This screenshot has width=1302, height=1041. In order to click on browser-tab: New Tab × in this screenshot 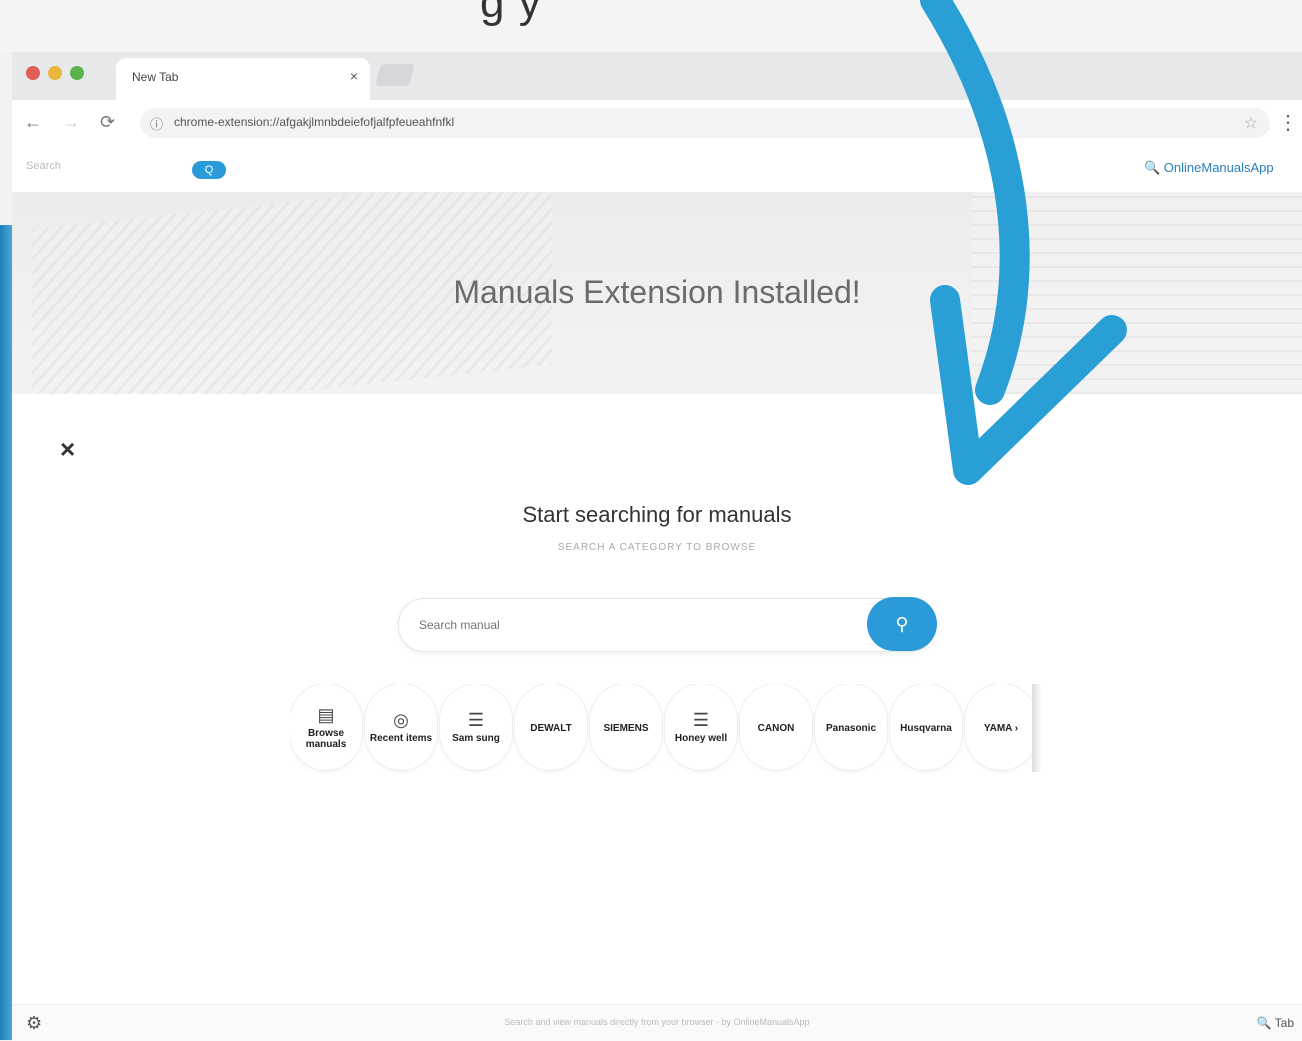, I will do `click(243, 79)`.